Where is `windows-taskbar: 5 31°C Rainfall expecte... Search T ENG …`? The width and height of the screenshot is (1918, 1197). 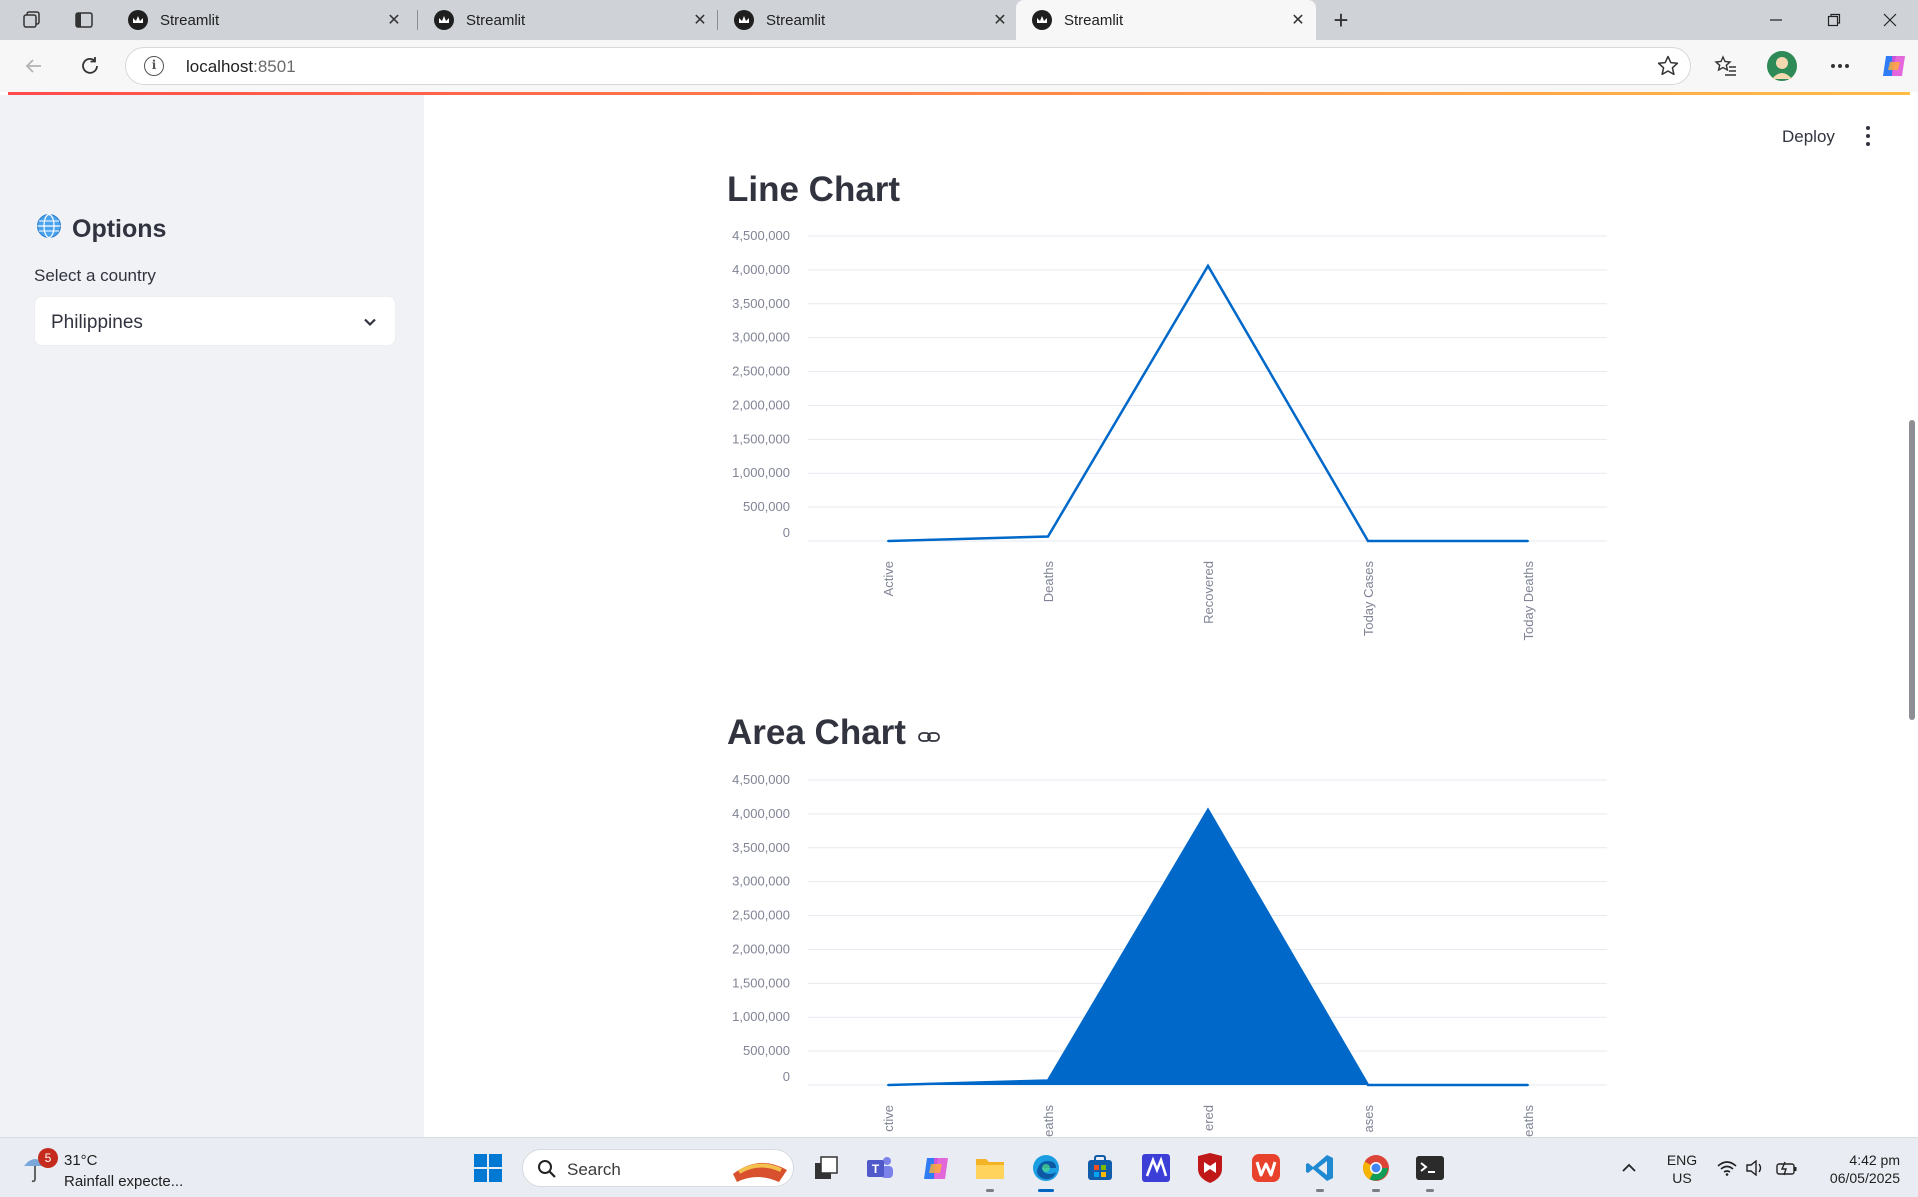
windows-taskbar: 5 31°C Rainfall expecte... Search T ENG … is located at coordinates (959, 1167).